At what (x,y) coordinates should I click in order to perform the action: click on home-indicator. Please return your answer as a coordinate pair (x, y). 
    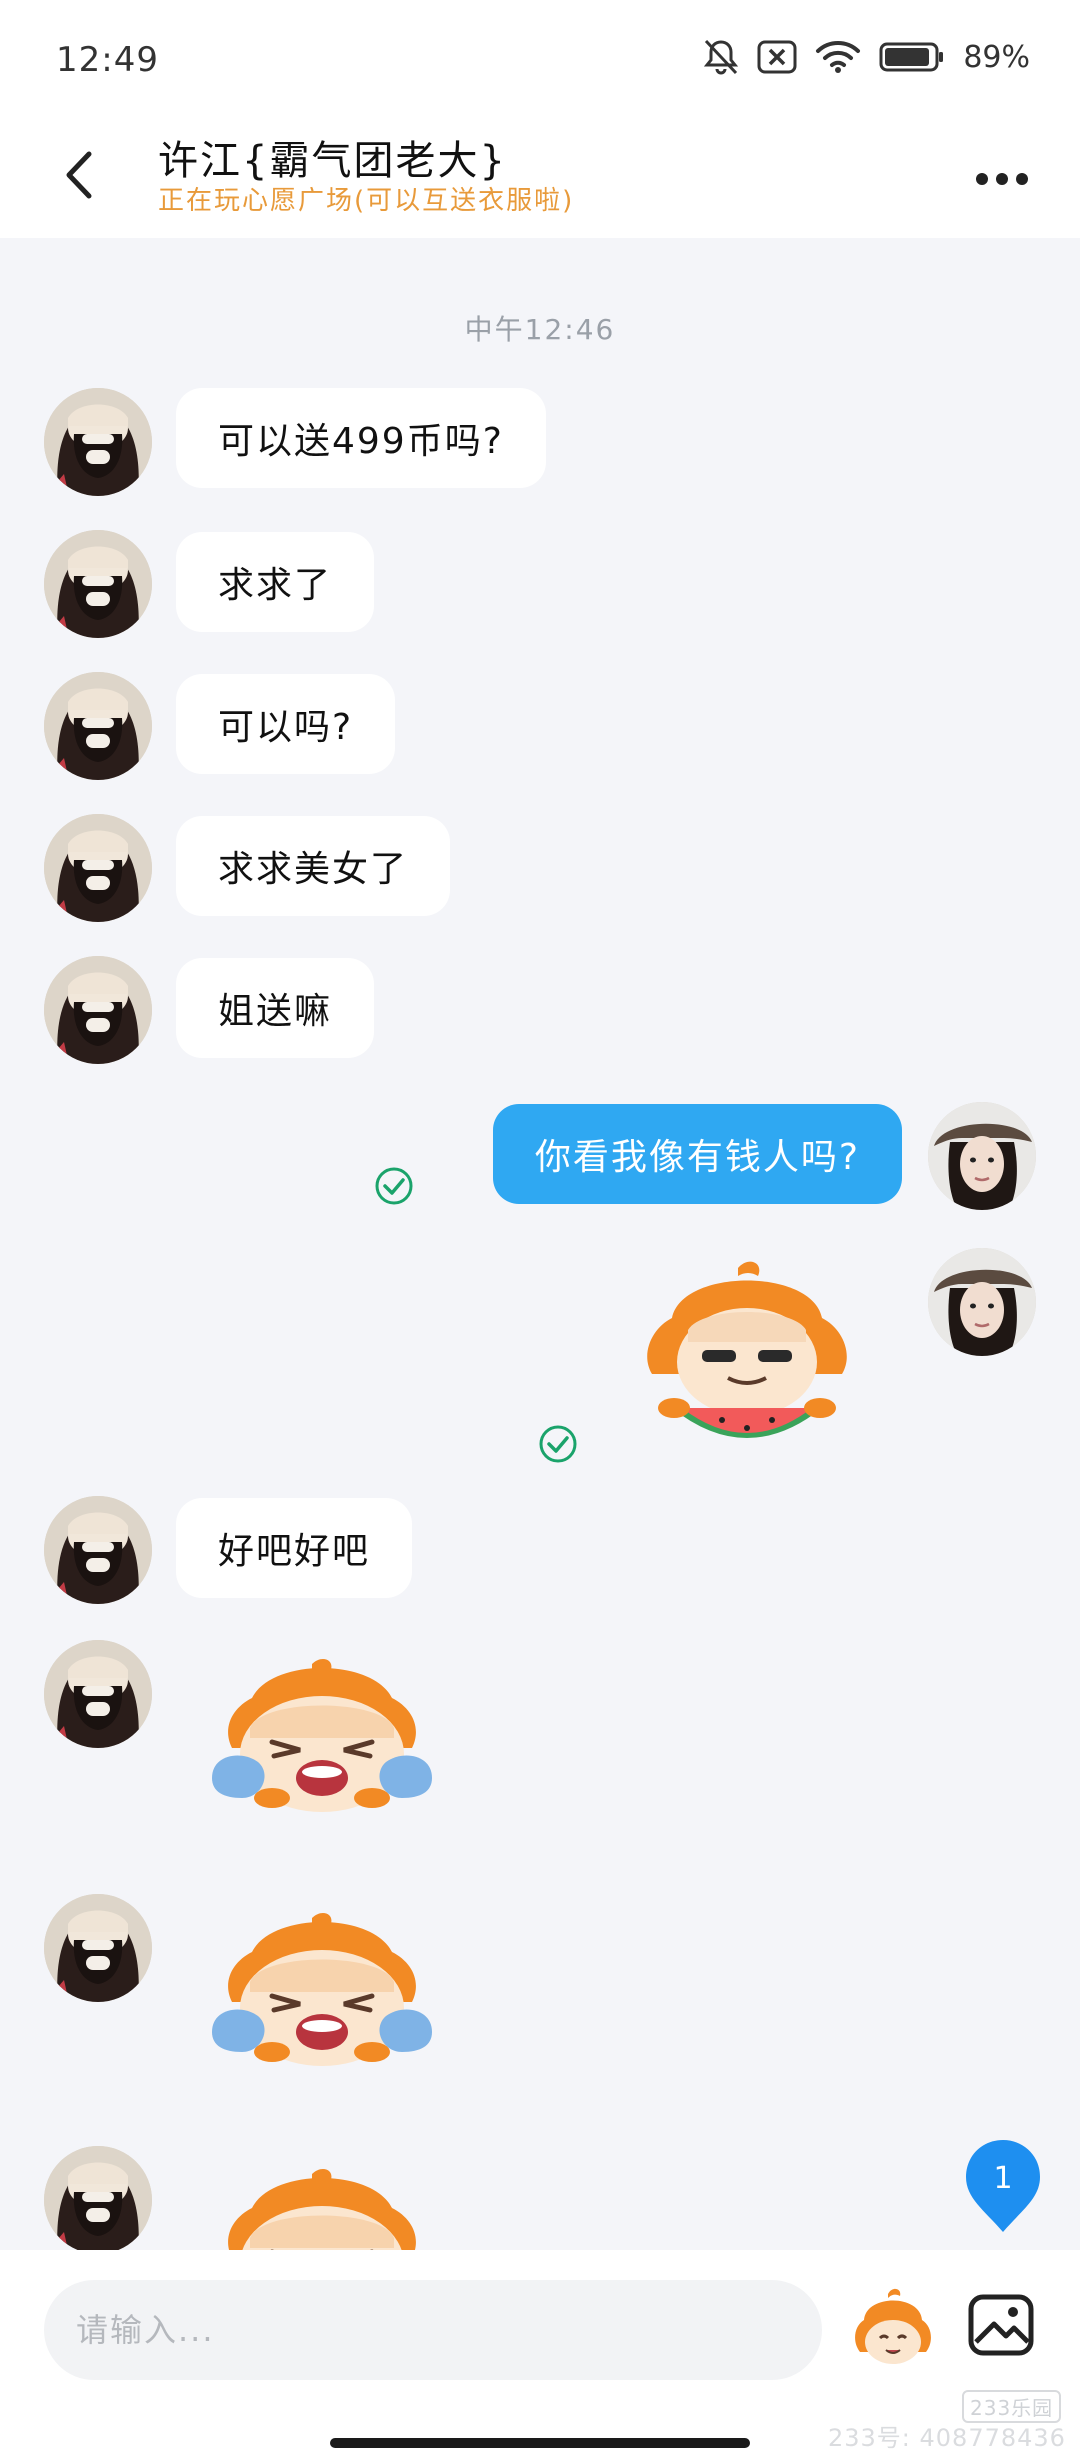
    Looking at the image, I should click on (540, 2443).